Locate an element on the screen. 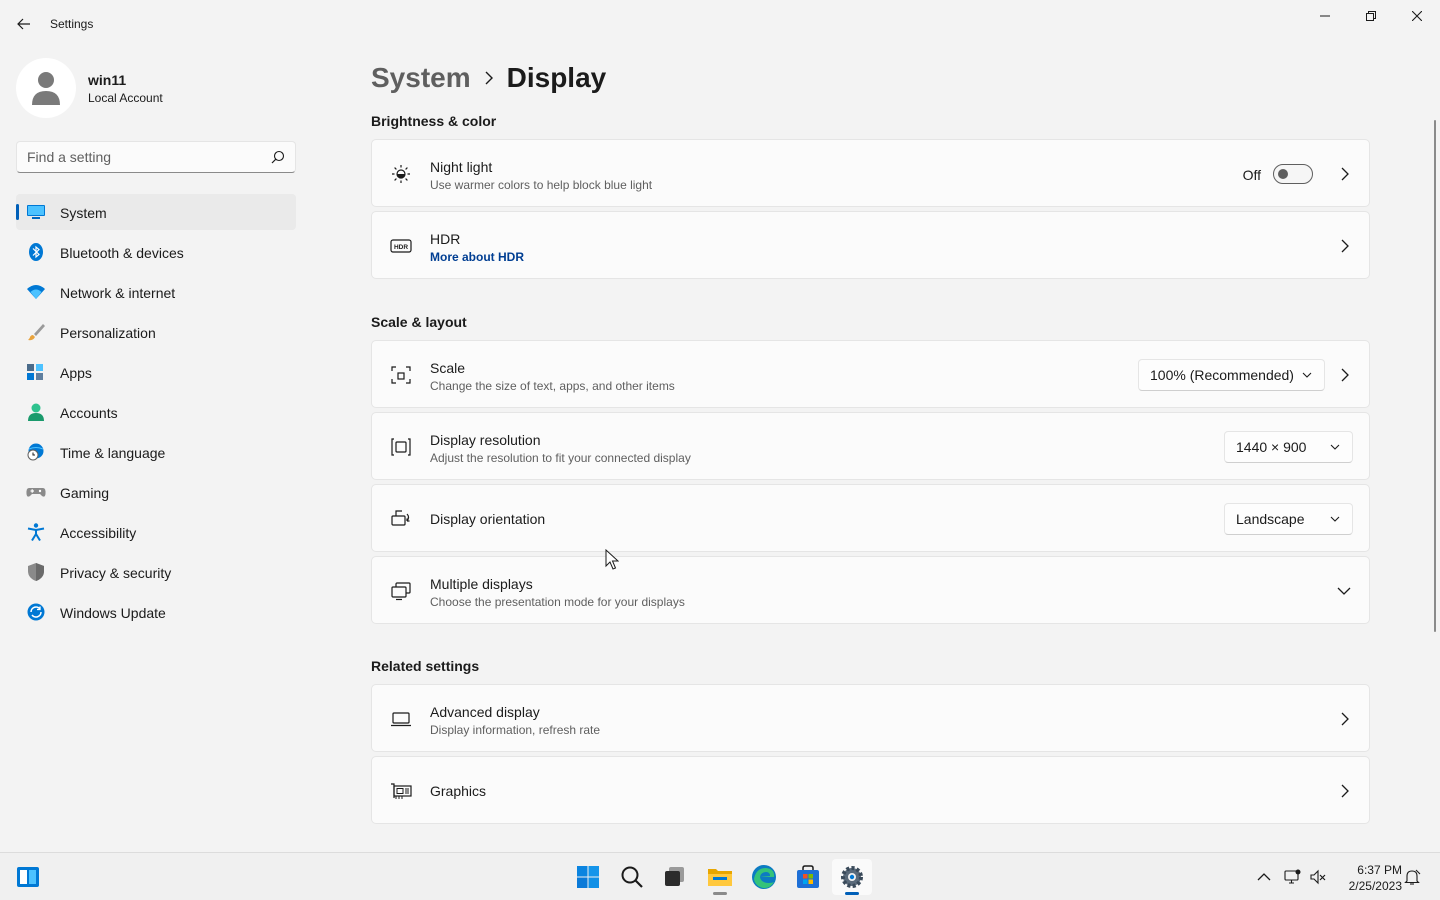 This screenshot has height=900, width=1440. section-title-brightness: Brightness & color is located at coordinates (434, 121).